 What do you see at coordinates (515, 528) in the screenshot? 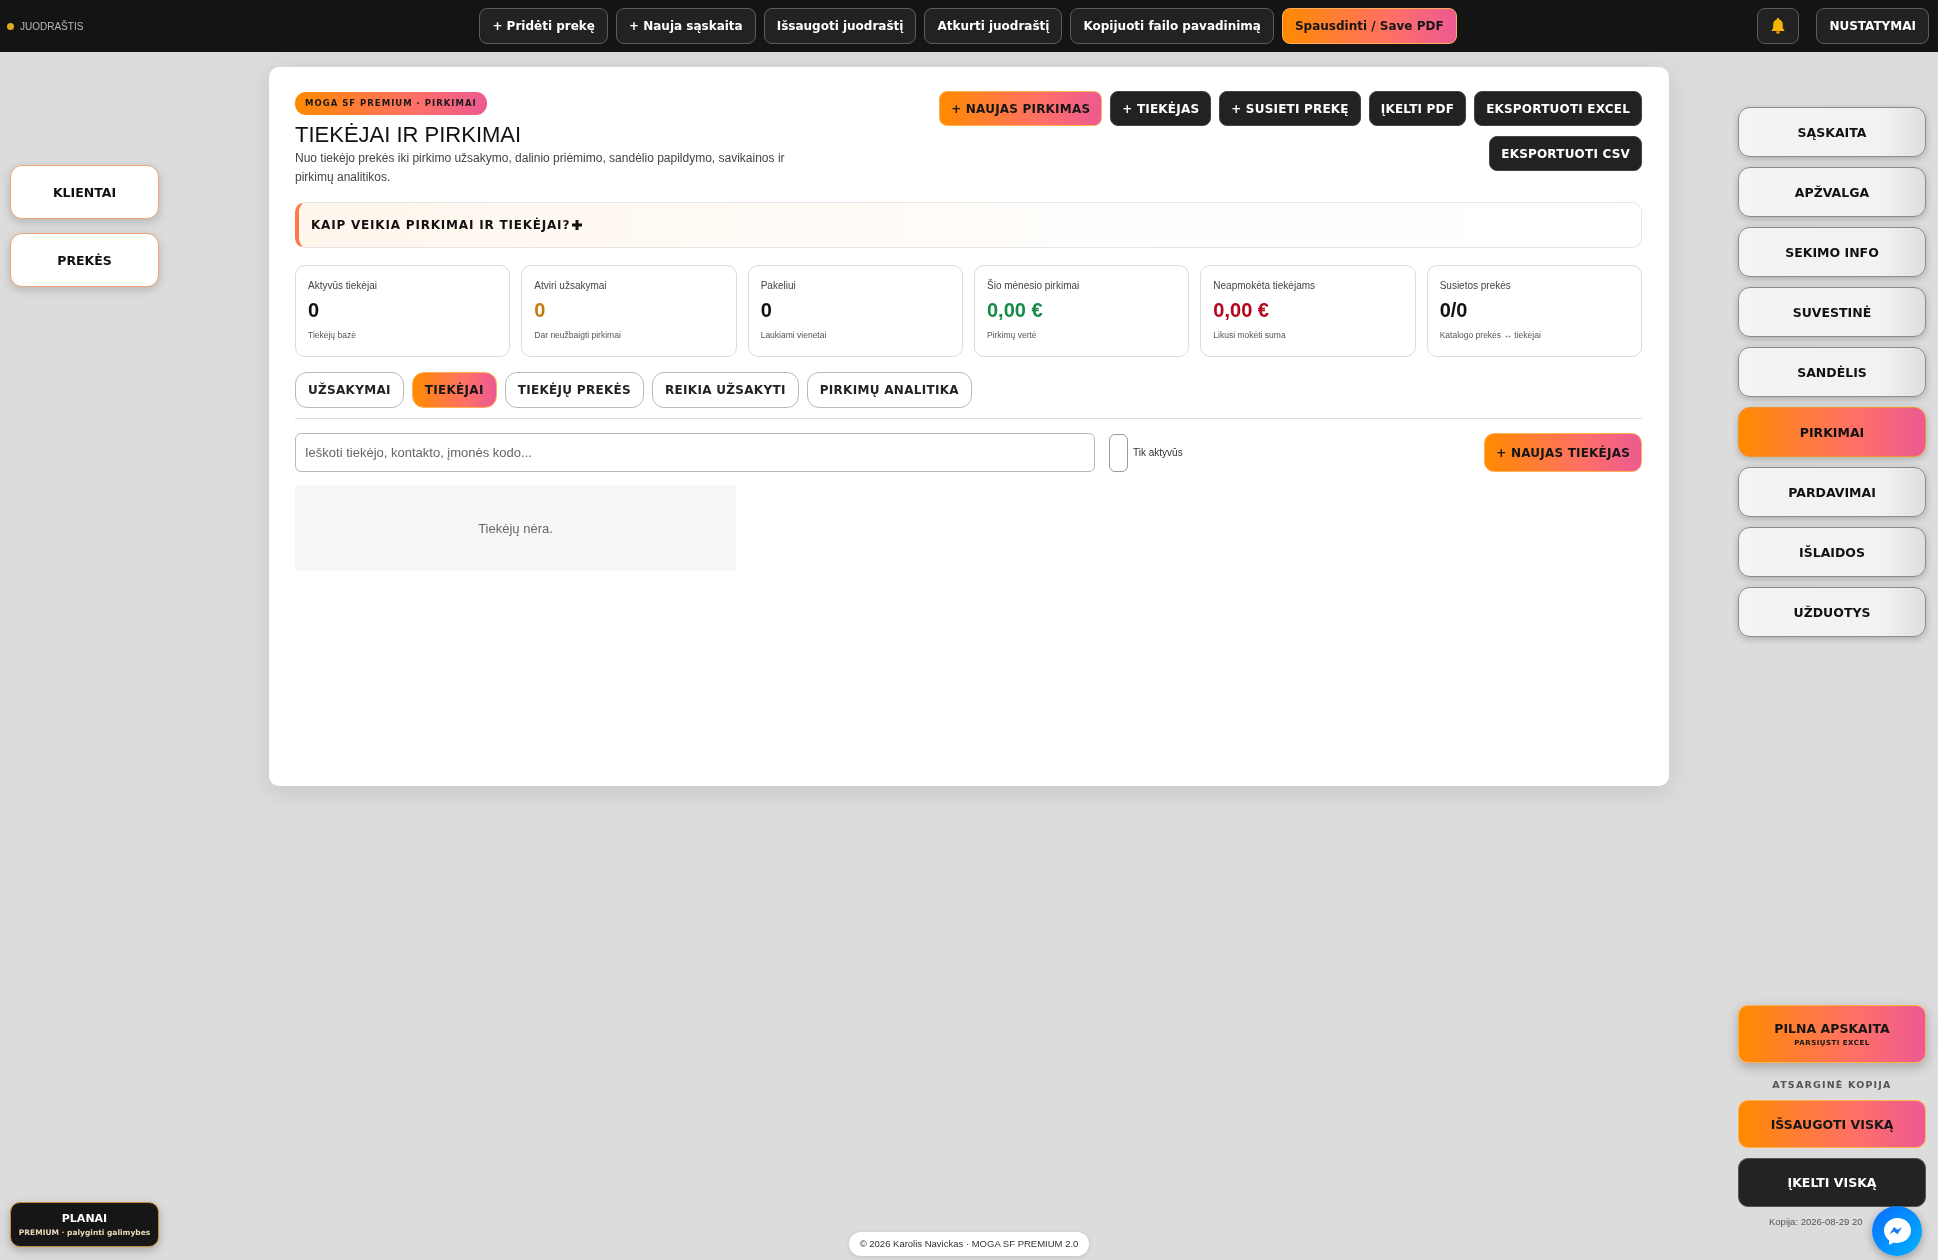
I see `empty-state-message: Tiekėjų nėra.` at bounding box center [515, 528].